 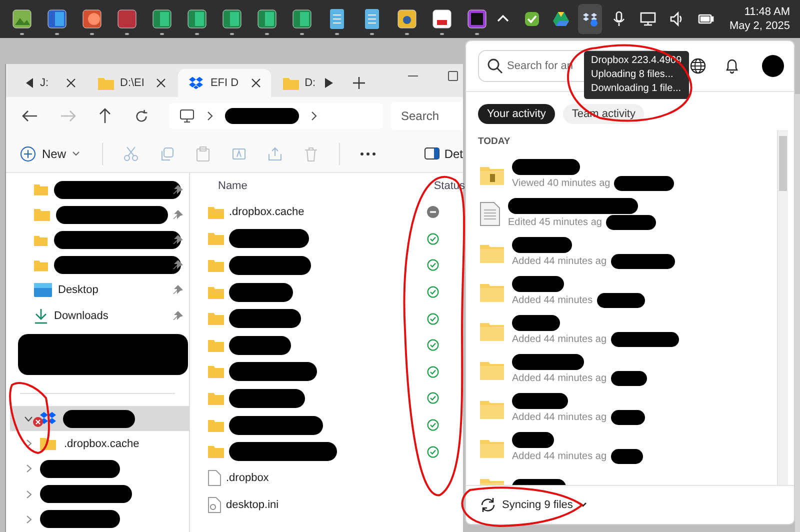 What do you see at coordinates (442, 153) in the screenshot?
I see `details-button: Det` at bounding box center [442, 153].